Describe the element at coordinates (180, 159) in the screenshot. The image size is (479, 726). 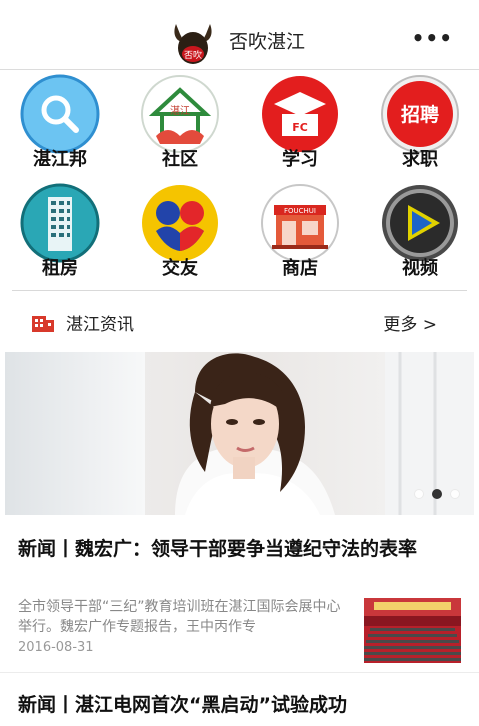
I see `grid-label: 社区` at that location.